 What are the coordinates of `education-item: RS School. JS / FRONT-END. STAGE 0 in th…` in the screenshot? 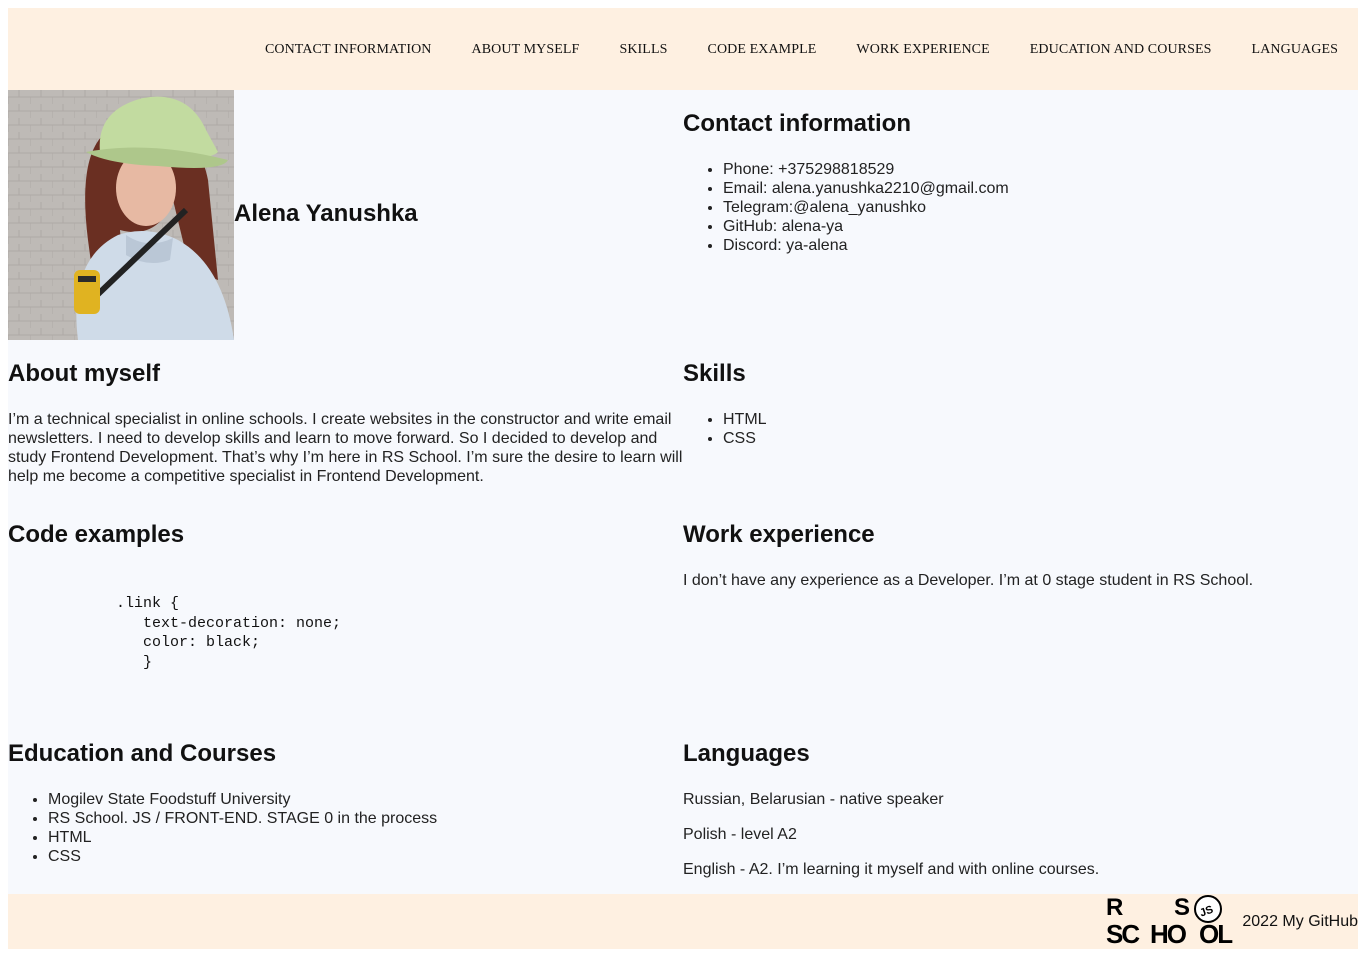 It's located at (242, 818).